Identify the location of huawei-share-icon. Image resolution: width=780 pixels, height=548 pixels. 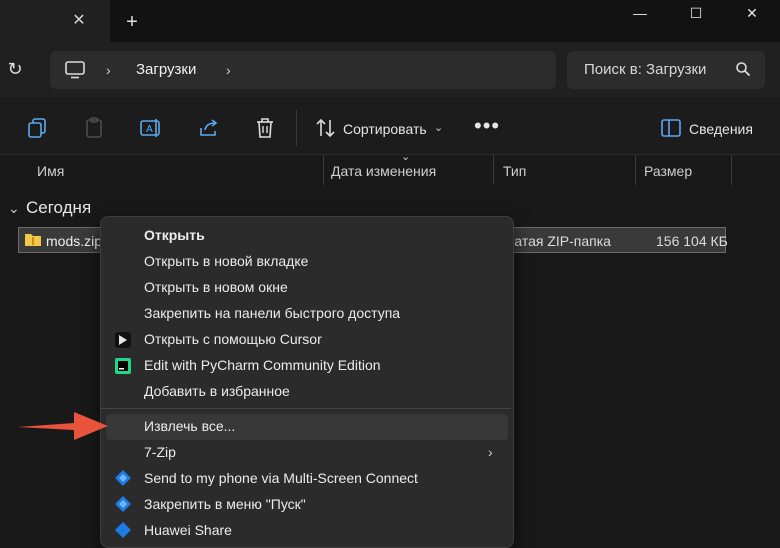
(123, 530).